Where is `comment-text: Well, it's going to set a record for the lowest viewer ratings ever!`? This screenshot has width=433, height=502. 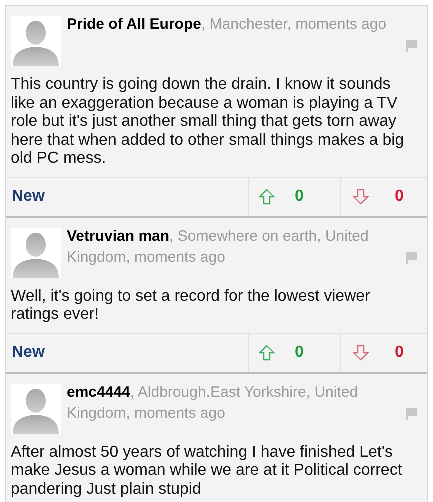
comment-text: Well, it's going to set a record for the lowest viewer ratings ever! is located at coordinates (191, 305).